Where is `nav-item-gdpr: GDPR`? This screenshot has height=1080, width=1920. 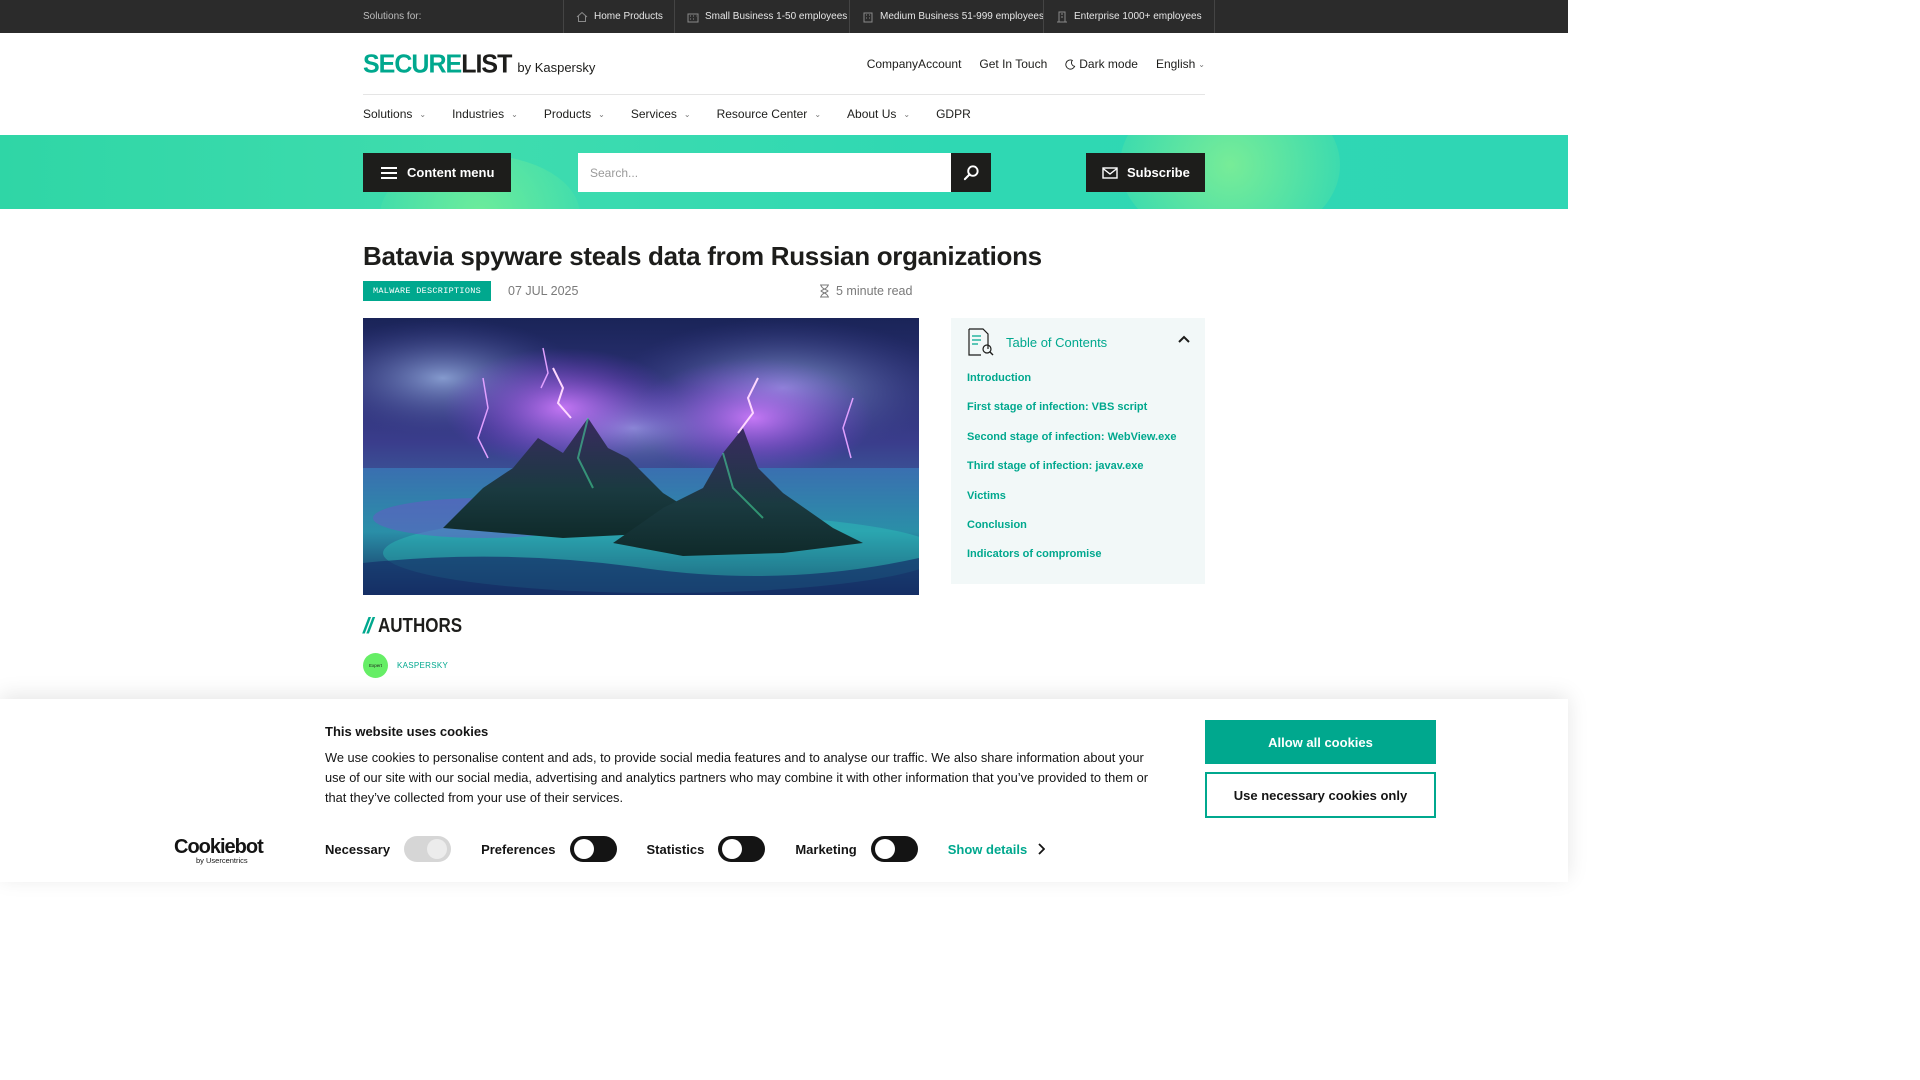 nav-item-gdpr: GDPR is located at coordinates (953, 114).